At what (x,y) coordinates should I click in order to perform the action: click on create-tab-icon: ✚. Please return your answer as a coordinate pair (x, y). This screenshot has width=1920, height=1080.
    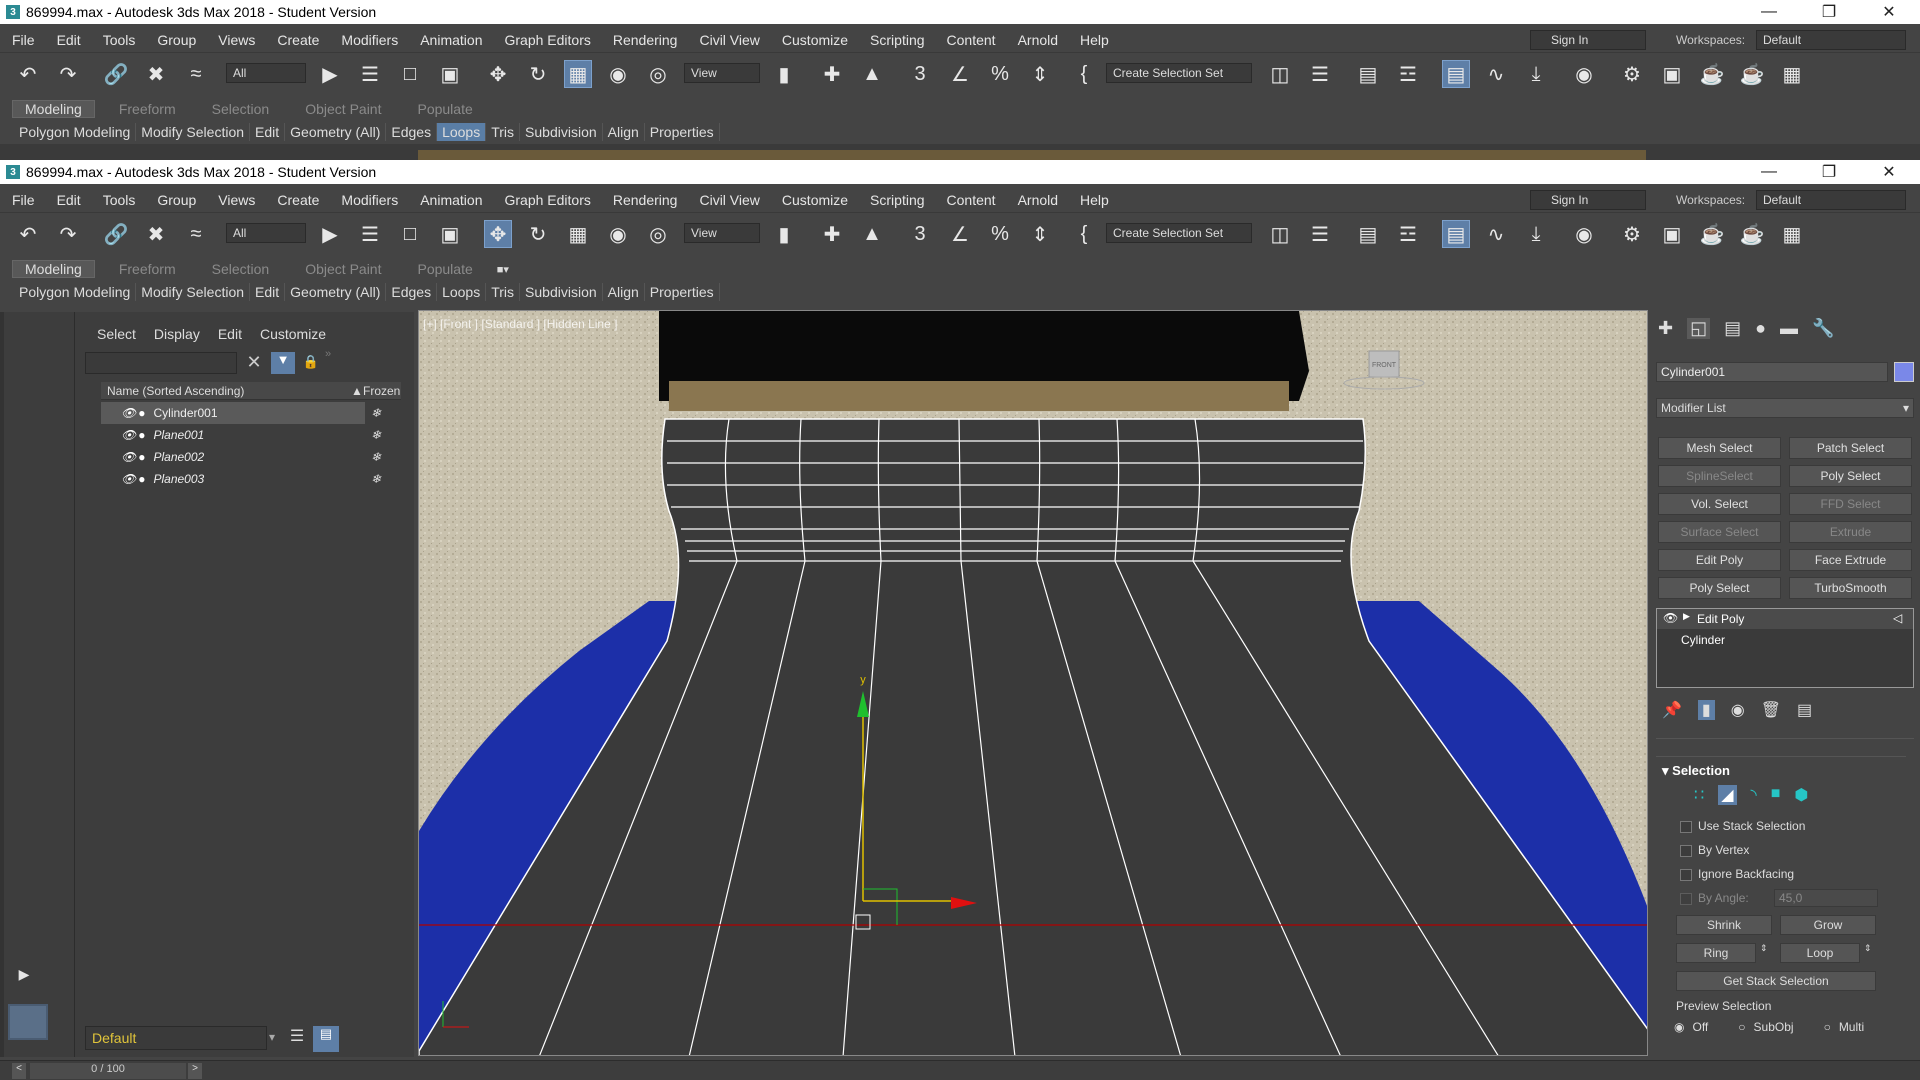
    Looking at the image, I should click on (1665, 328).